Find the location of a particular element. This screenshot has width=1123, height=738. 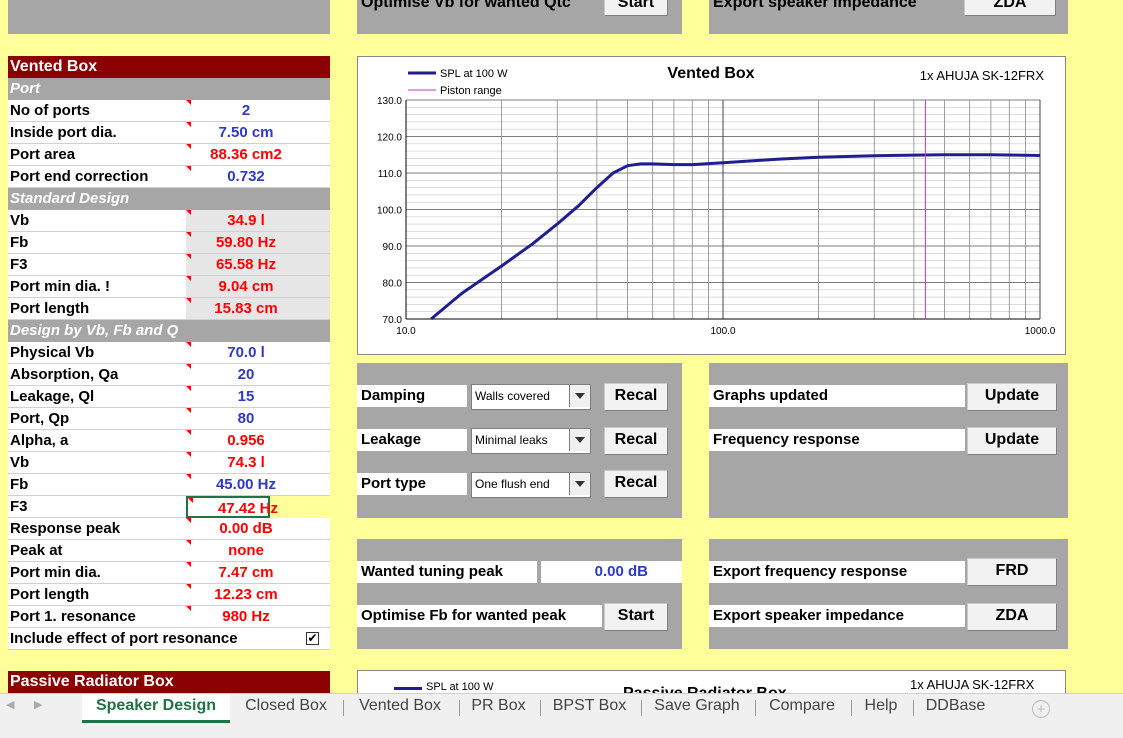

tab-pr-box: PR Box is located at coordinates (498, 707).